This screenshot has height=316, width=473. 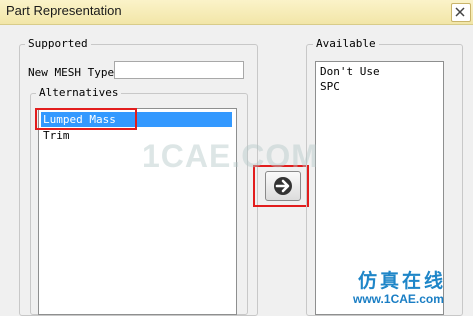 What do you see at coordinates (349, 71) in the screenshot?
I see `list-item-dont-use: Don't Use` at bounding box center [349, 71].